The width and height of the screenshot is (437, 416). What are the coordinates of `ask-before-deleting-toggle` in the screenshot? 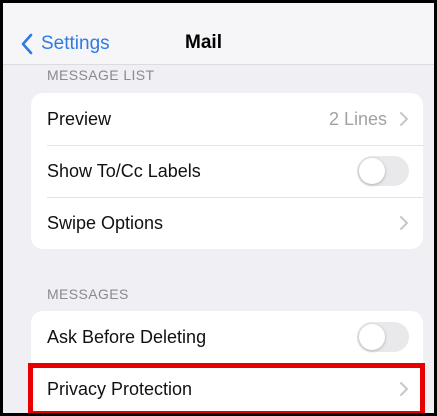 It's located at (383, 337).